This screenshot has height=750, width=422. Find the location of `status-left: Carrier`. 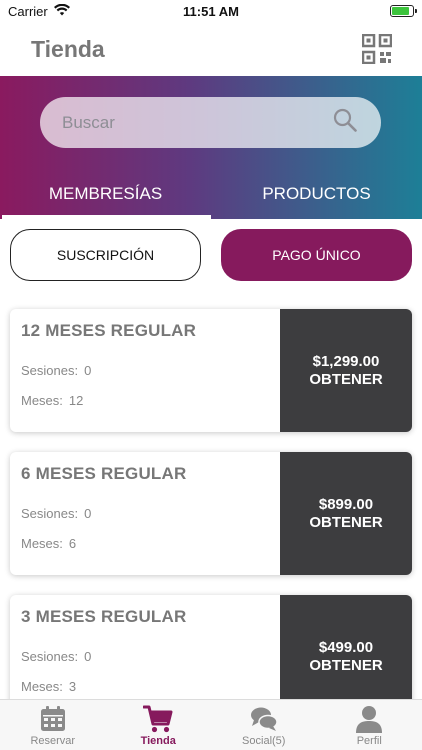

status-left: Carrier is located at coordinates (39, 11).